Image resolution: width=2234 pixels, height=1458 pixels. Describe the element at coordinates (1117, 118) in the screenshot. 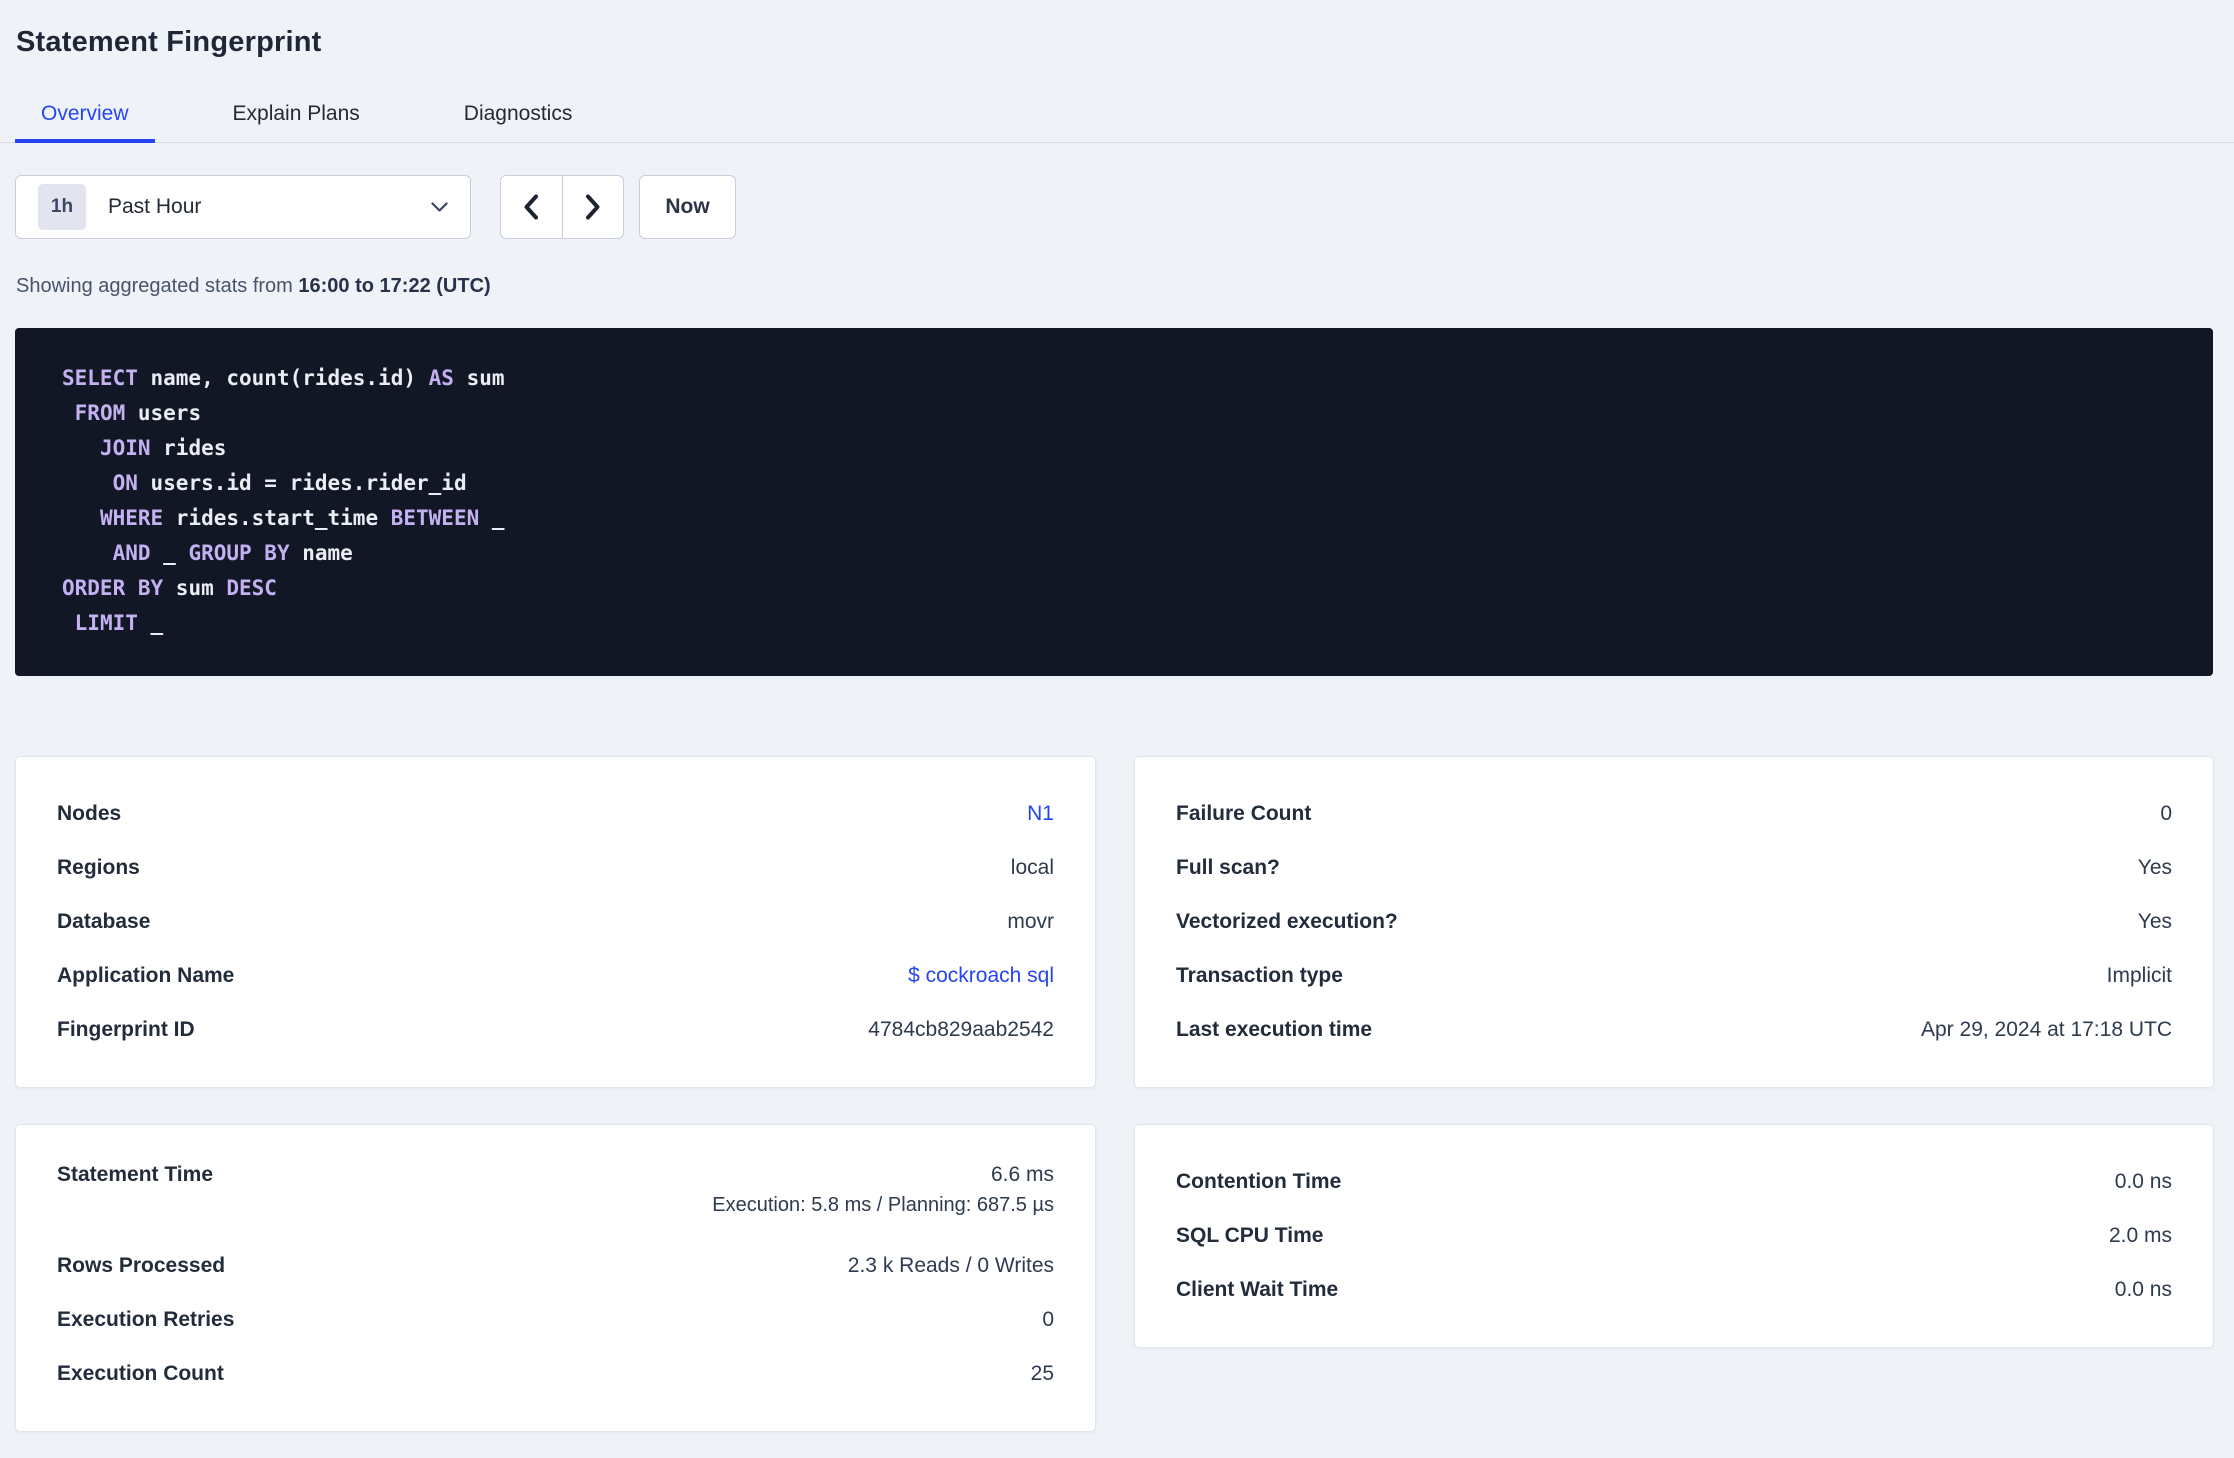

I see `tab-bar: Overview Explain Plans Diagnostics` at that location.